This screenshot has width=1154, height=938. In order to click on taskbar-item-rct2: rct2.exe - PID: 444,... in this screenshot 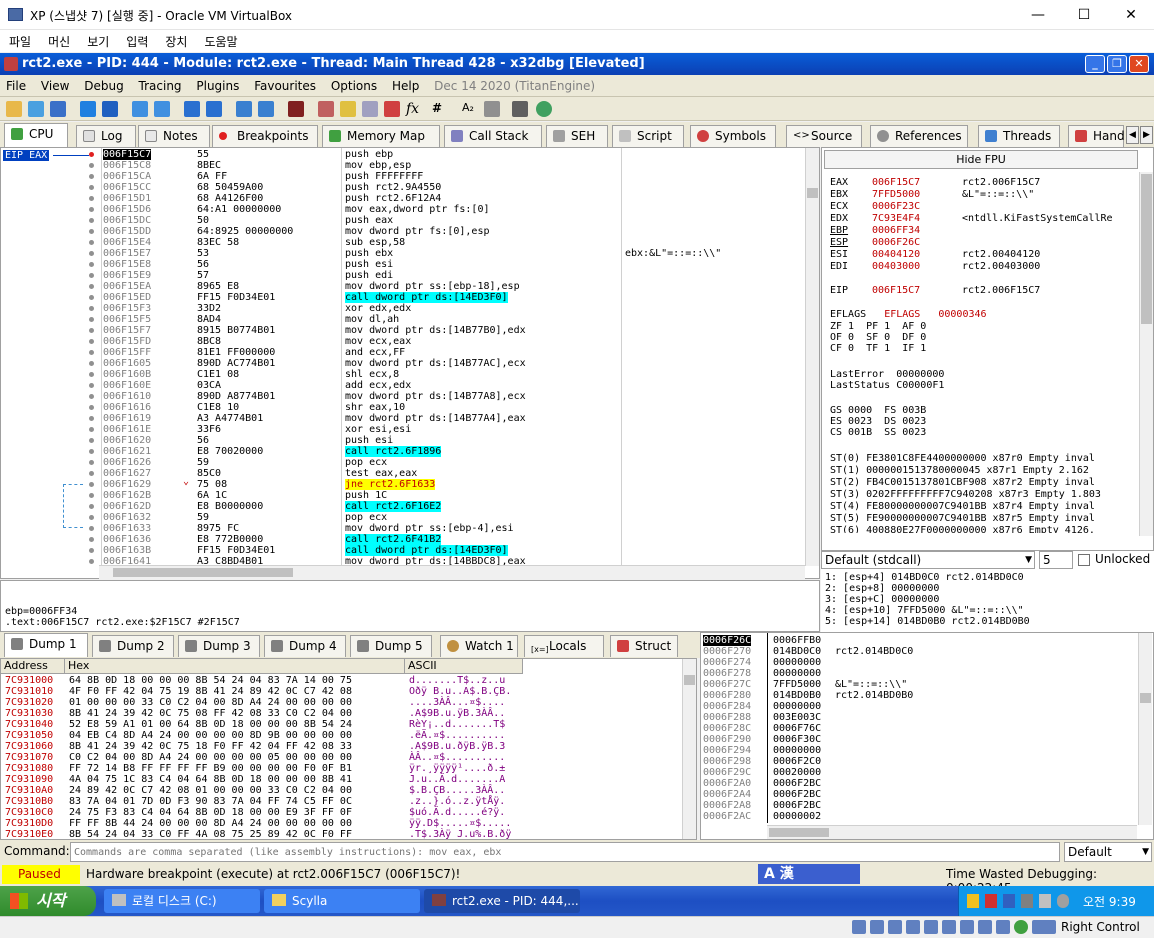, I will do `click(502, 901)`.